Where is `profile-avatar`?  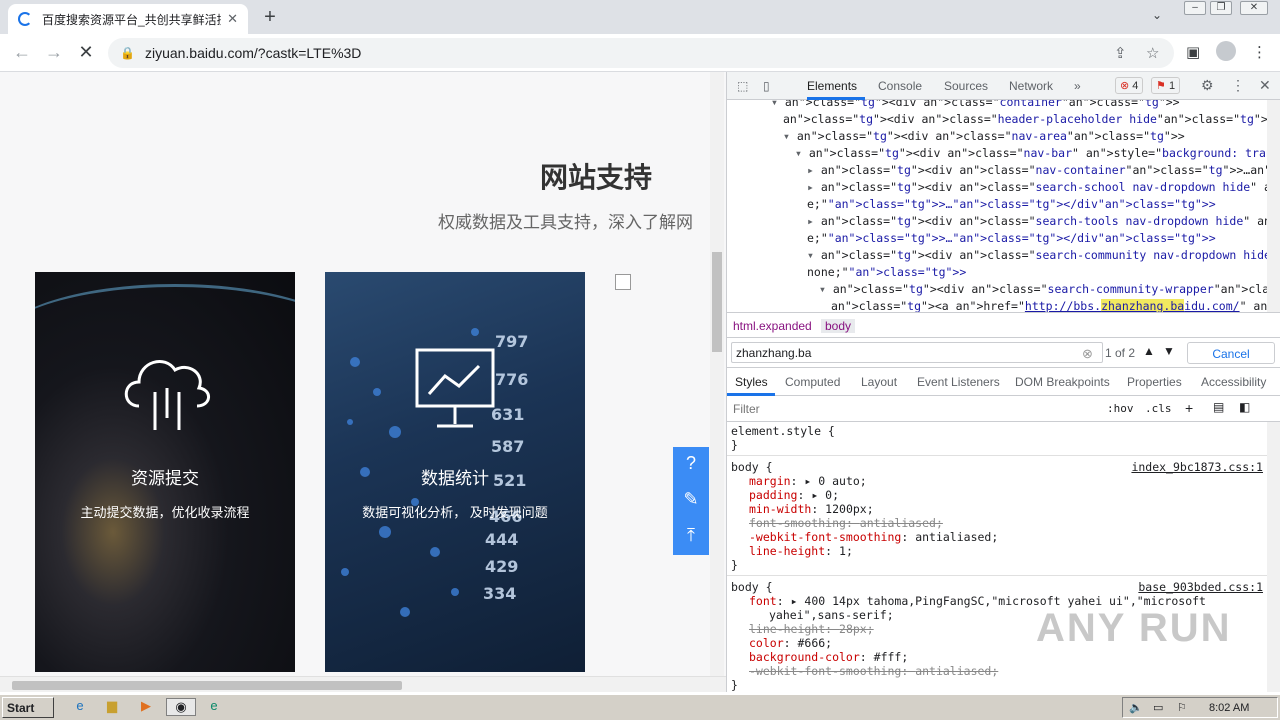
profile-avatar is located at coordinates (1226, 51).